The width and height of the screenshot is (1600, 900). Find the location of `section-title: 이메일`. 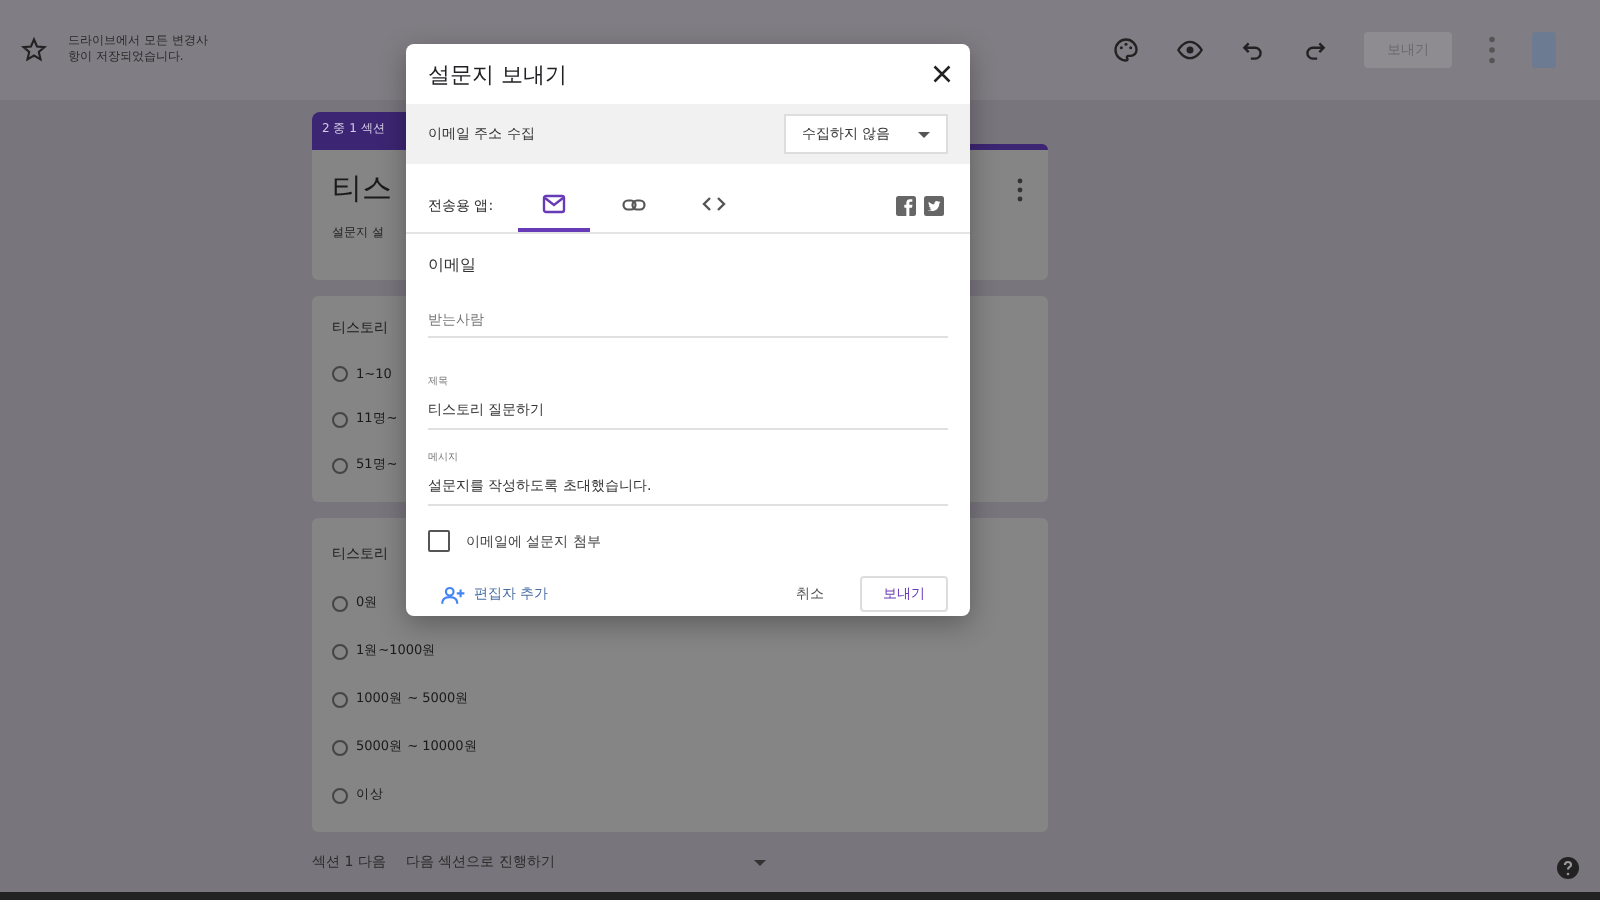

section-title: 이메일 is located at coordinates (453, 265).